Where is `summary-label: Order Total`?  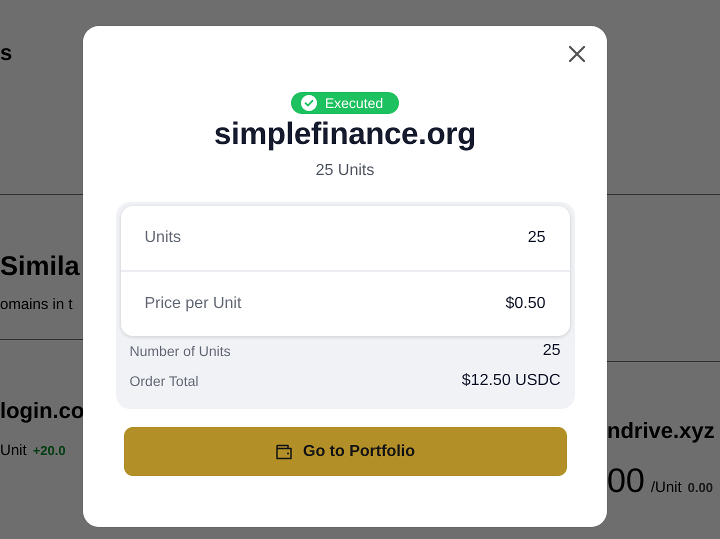
summary-label: Order Total is located at coordinates (164, 381).